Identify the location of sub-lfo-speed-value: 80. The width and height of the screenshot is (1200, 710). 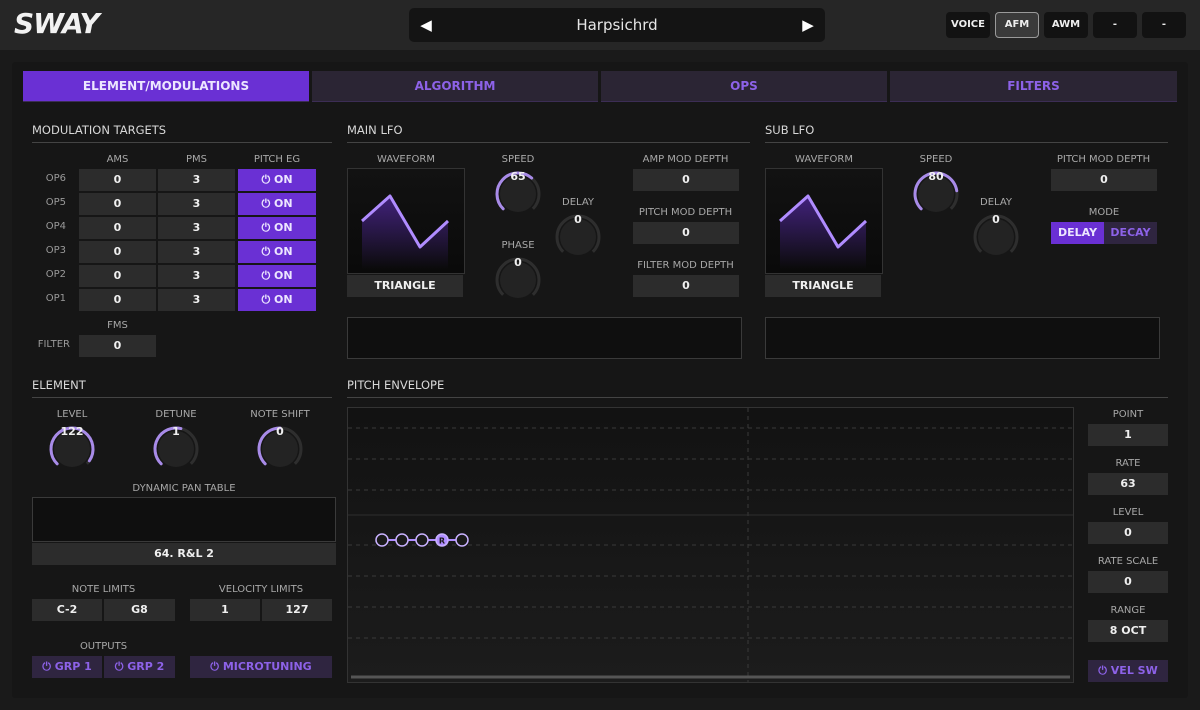
(936, 176).